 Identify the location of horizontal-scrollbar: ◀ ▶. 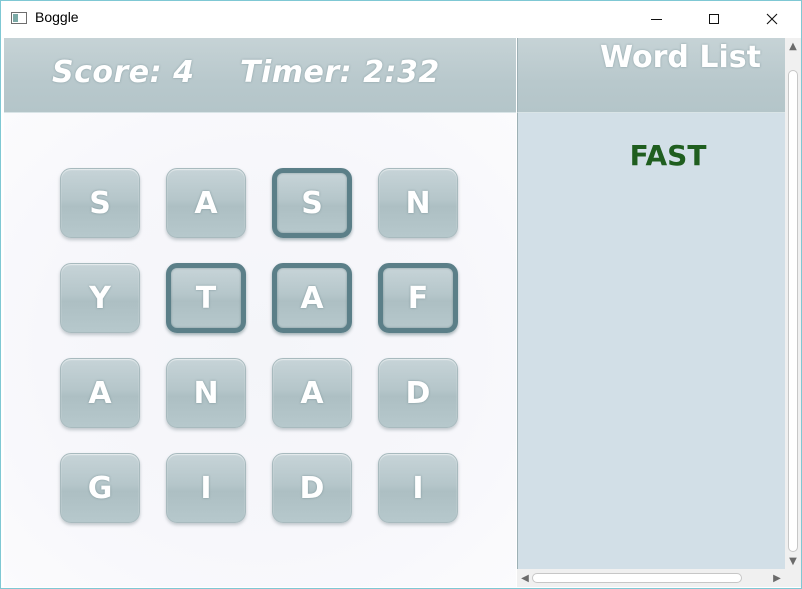
(651, 578).